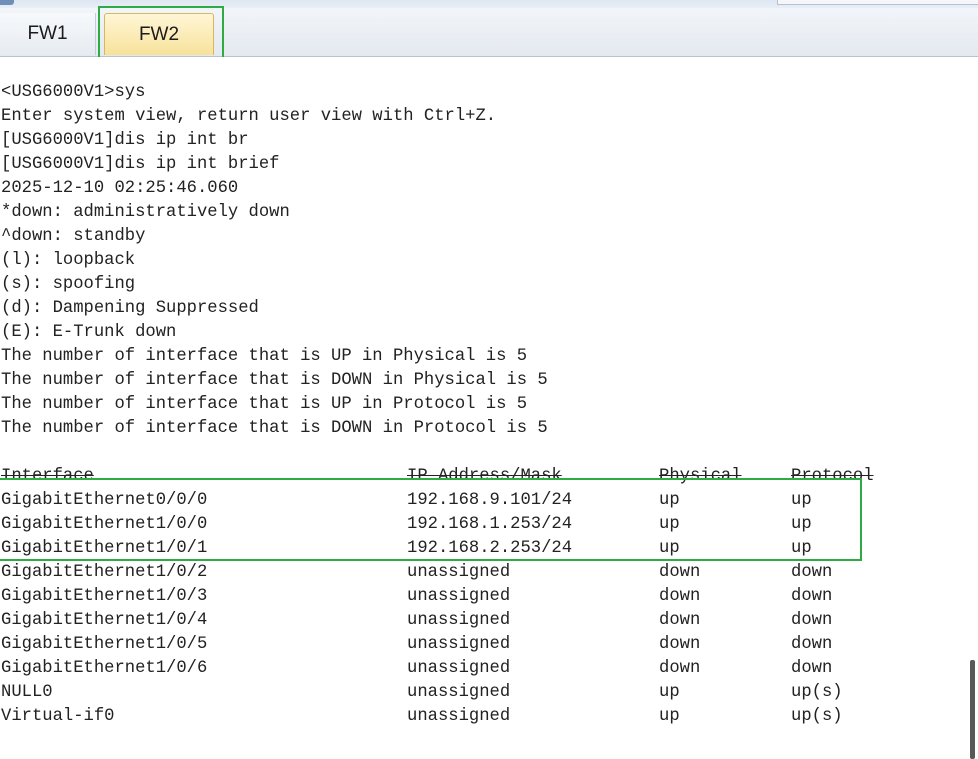  Describe the element at coordinates (700, 476) in the screenshot. I see `table-header-physical: Physical` at that location.